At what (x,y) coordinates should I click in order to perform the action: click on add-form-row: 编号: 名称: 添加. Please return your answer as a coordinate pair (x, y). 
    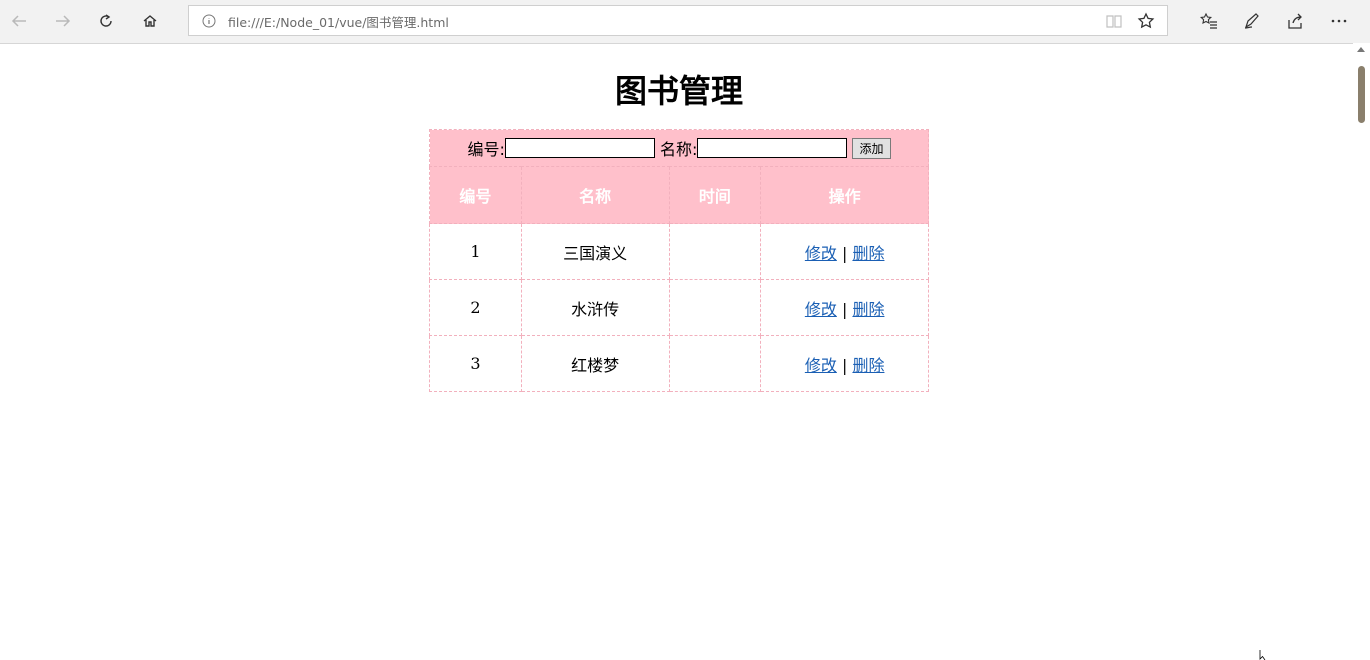
    Looking at the image, I should click on (679, 148).